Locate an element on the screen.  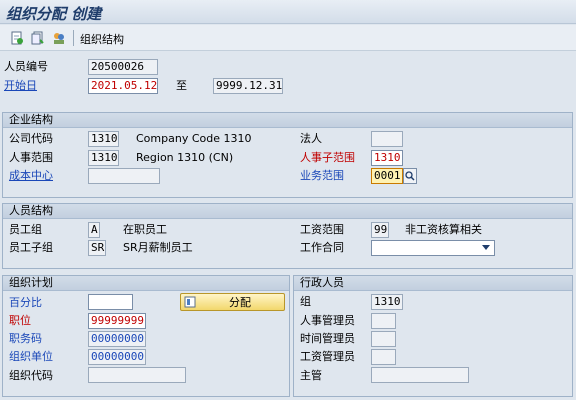
to-label: 至 is located at coordinates (181, 85).